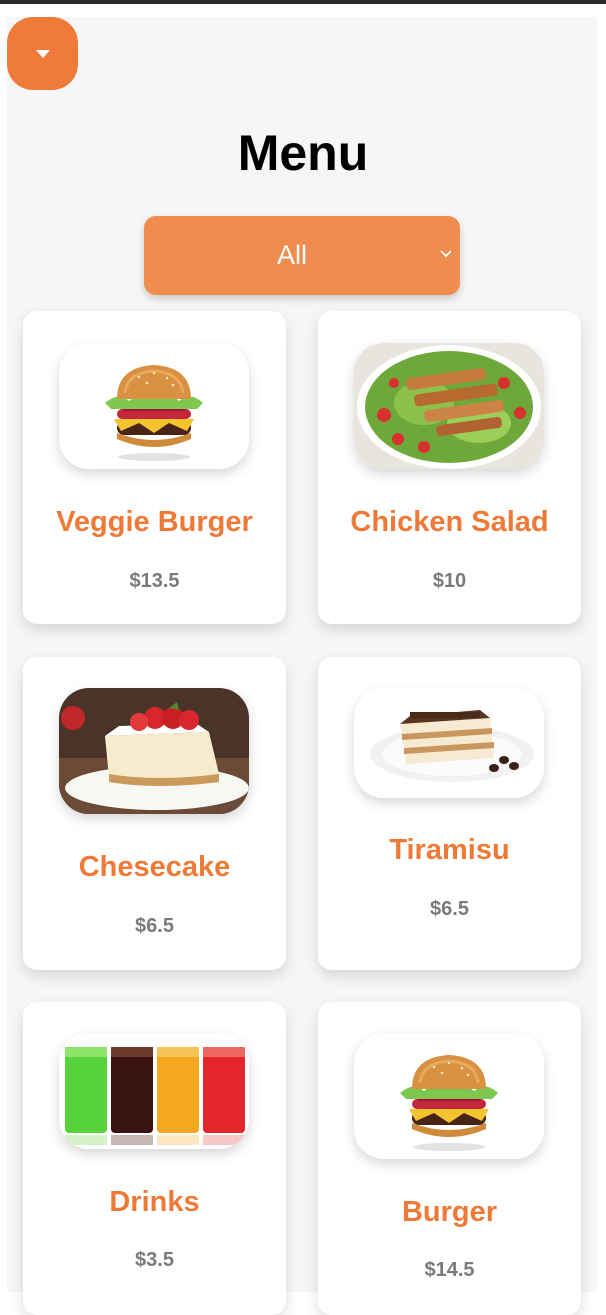 This screenshot has height=1315, width=606. What do you see at coordinates (154, 522) in the screenshot?
I see `menu-item-name: Veggie Burger` at bounding box center [154, 522].